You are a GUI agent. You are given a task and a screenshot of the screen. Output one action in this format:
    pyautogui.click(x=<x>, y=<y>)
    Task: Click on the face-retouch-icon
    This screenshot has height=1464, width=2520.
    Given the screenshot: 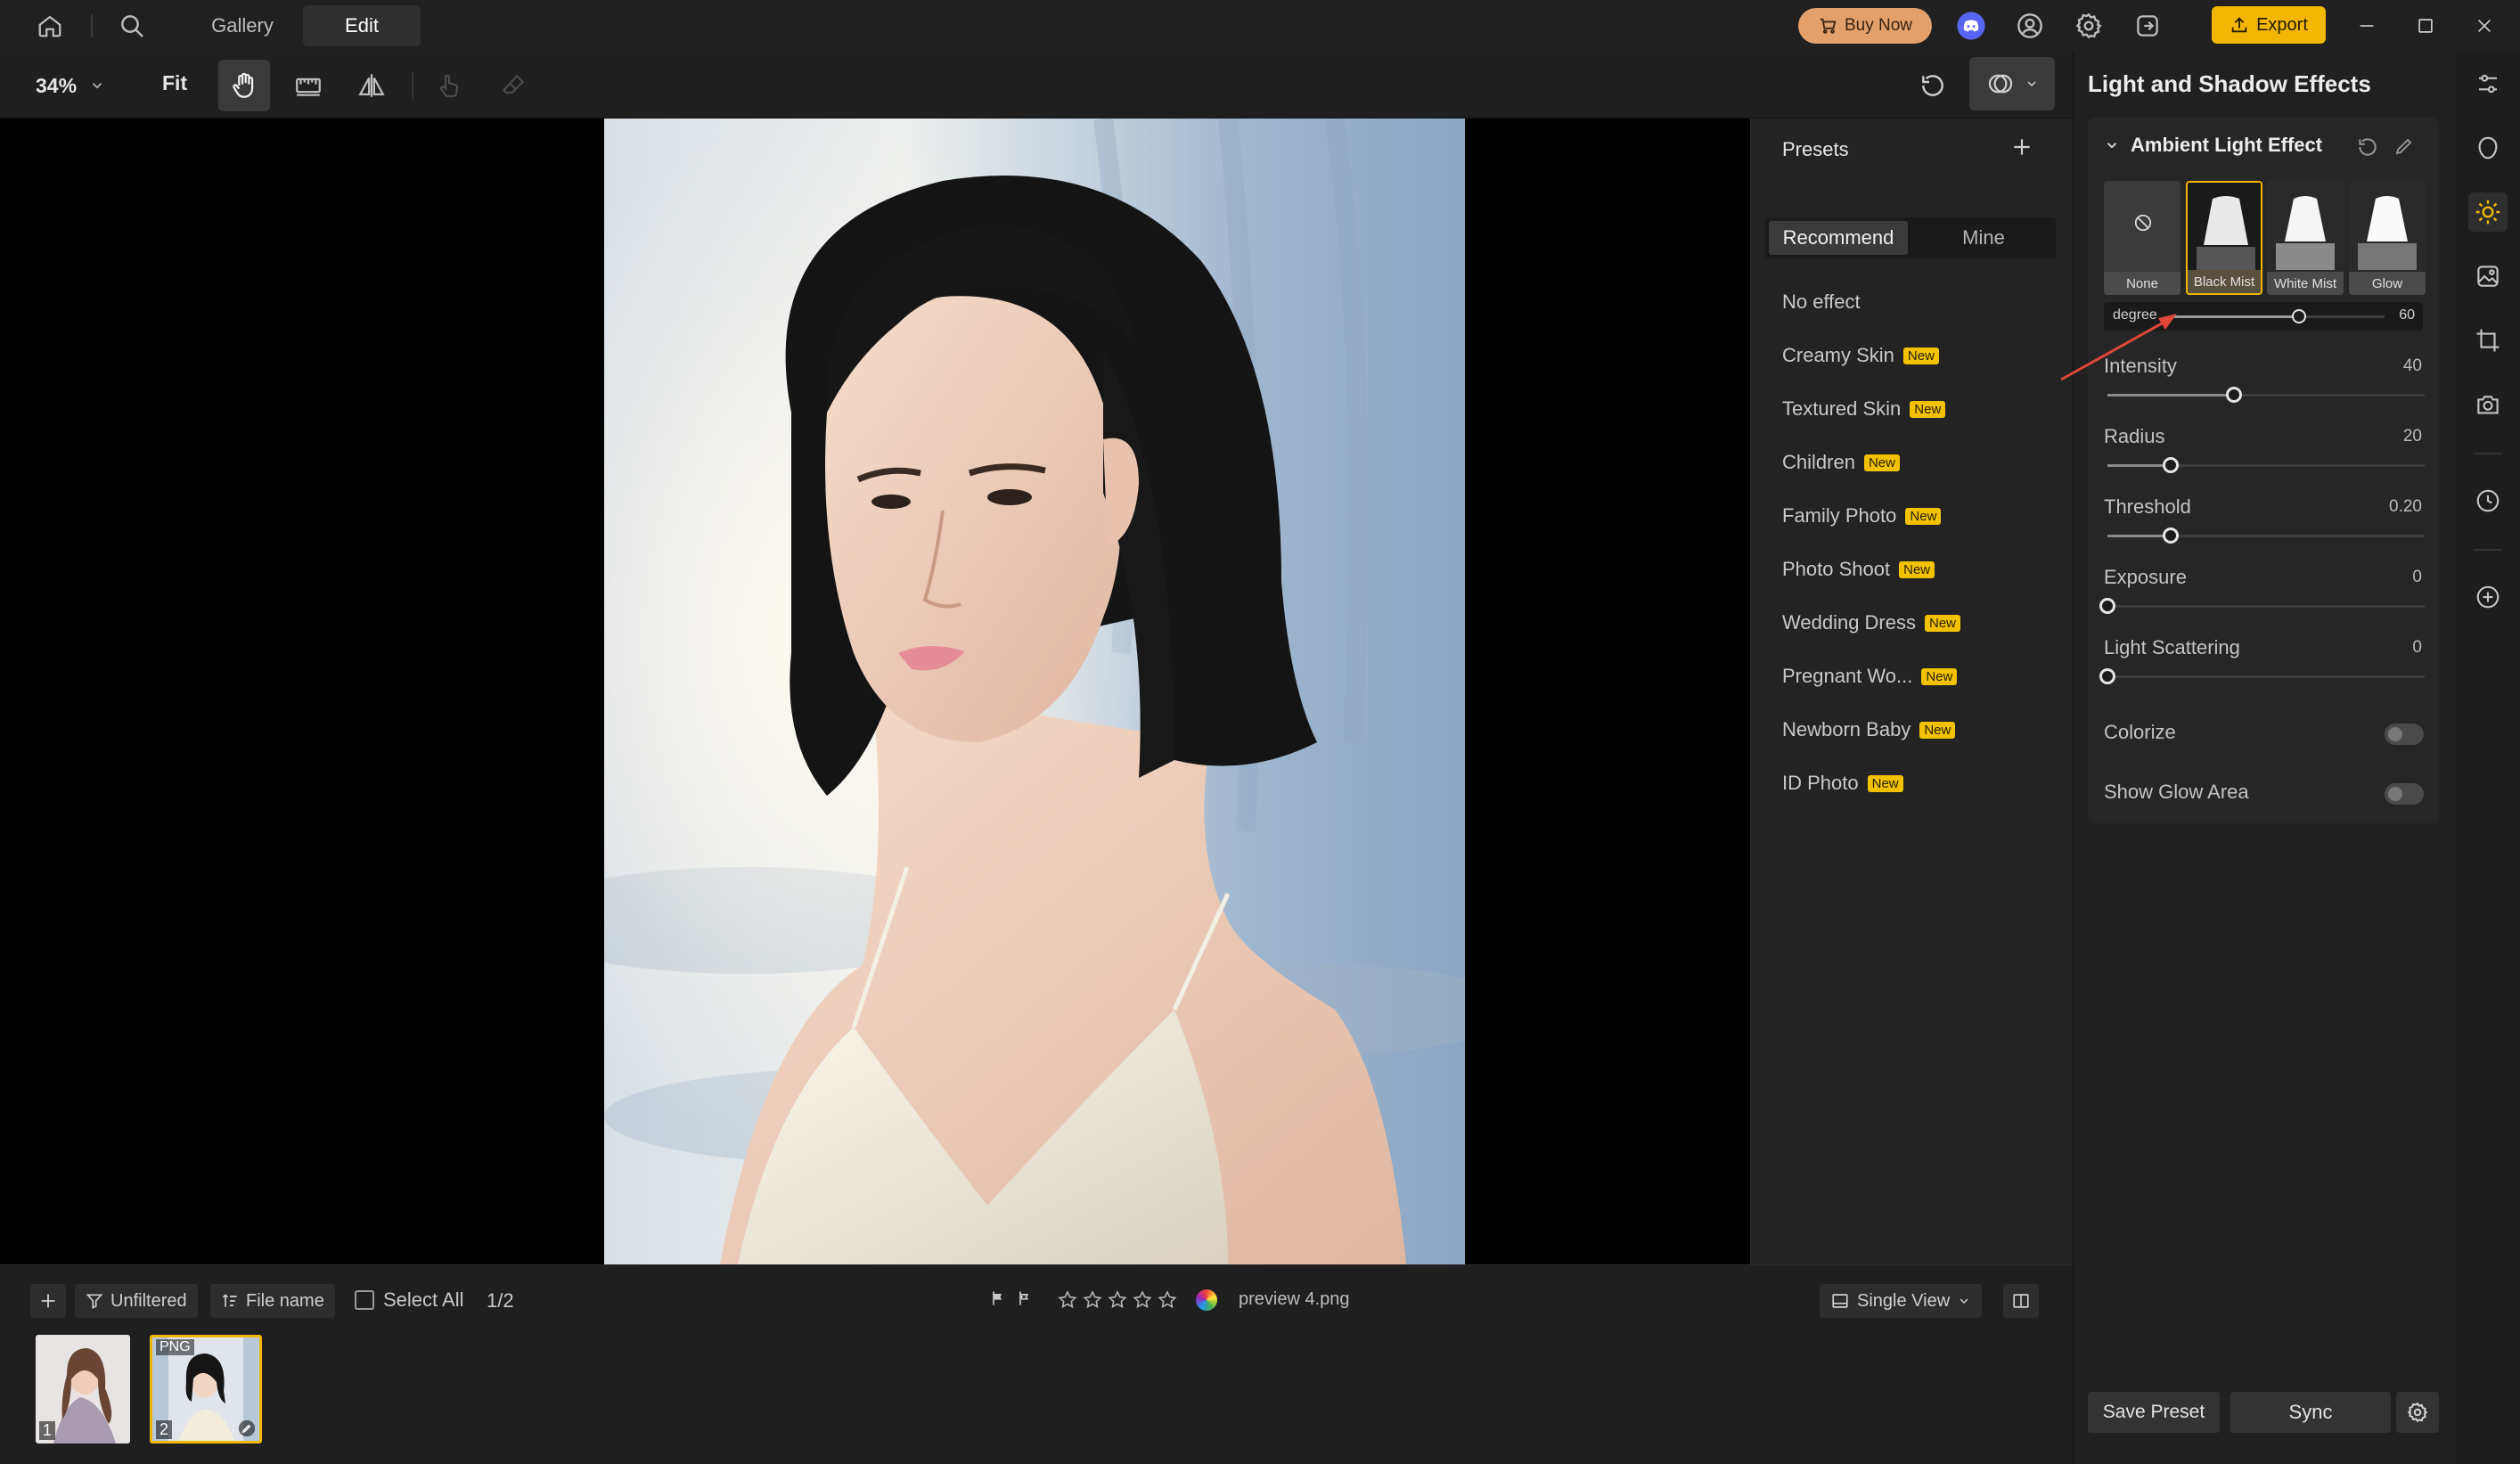 What is the action you would take?
    pyautogui.click(x=2488, y=148)
    